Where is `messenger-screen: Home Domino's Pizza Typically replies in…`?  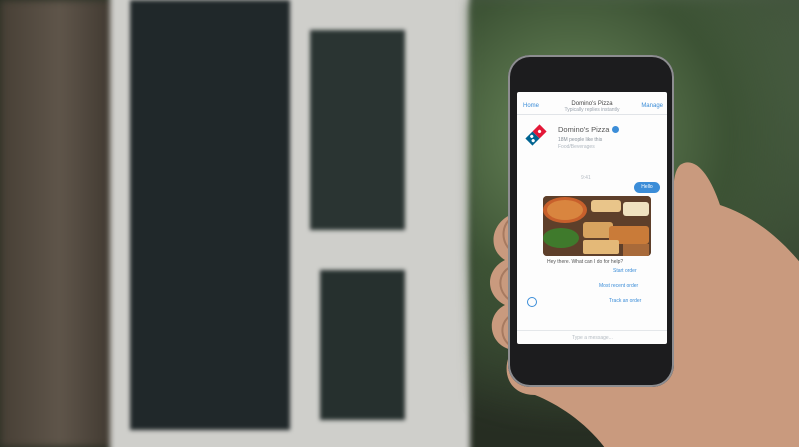
messenger-screen: Home Domino's Pizza Typically replies in… is located at coordinates (592, 218).